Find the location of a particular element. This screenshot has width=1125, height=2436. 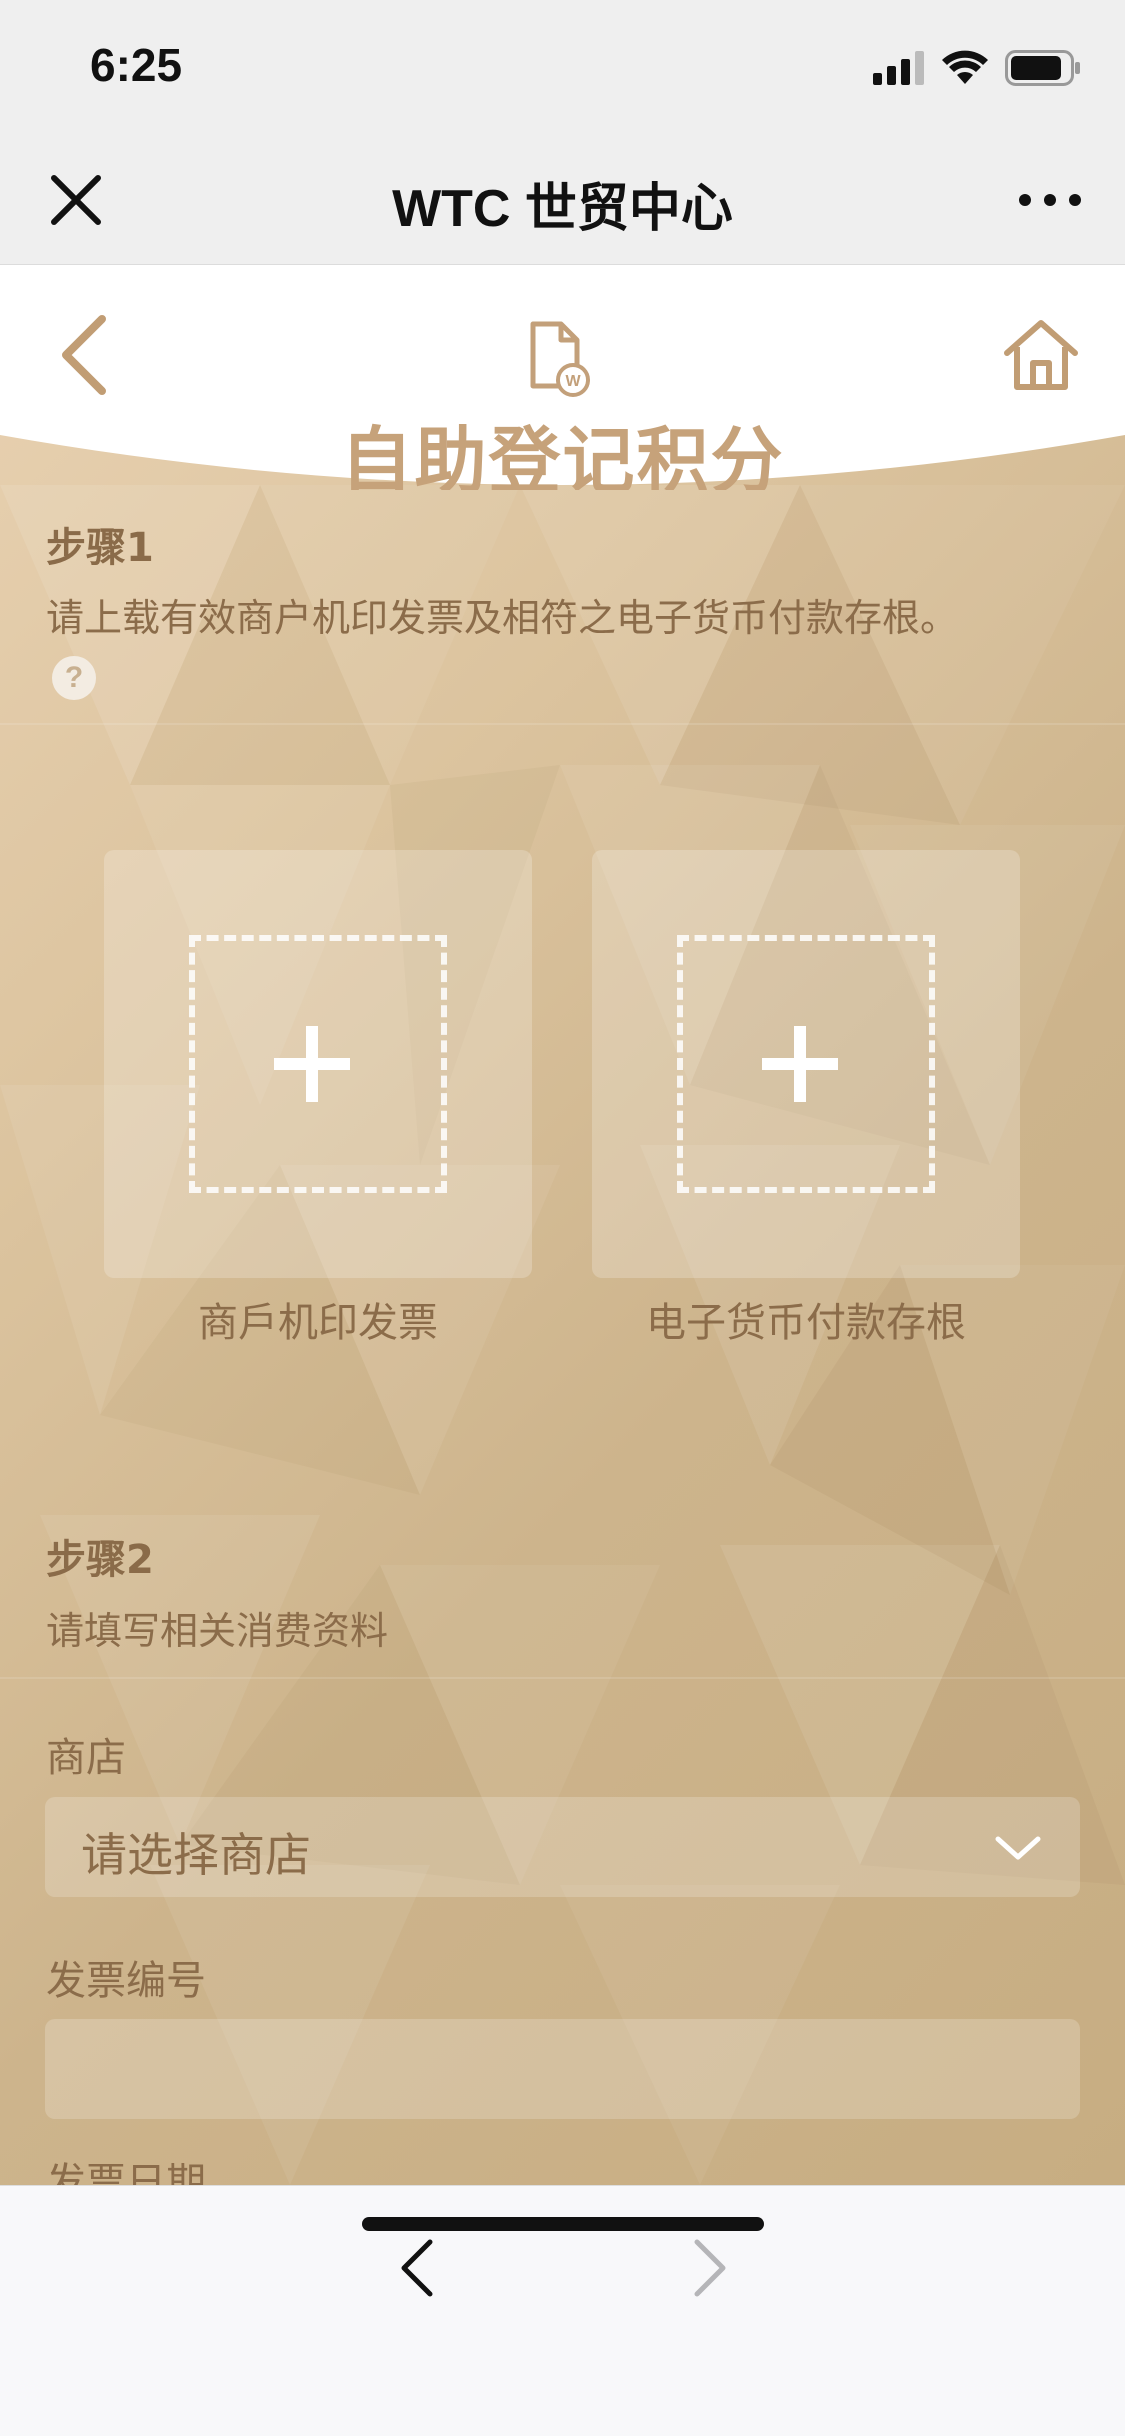

step1-description: 请上载有效商户机印发票及相符之电子货币付款存根。 is located at coordinates (502, 618).